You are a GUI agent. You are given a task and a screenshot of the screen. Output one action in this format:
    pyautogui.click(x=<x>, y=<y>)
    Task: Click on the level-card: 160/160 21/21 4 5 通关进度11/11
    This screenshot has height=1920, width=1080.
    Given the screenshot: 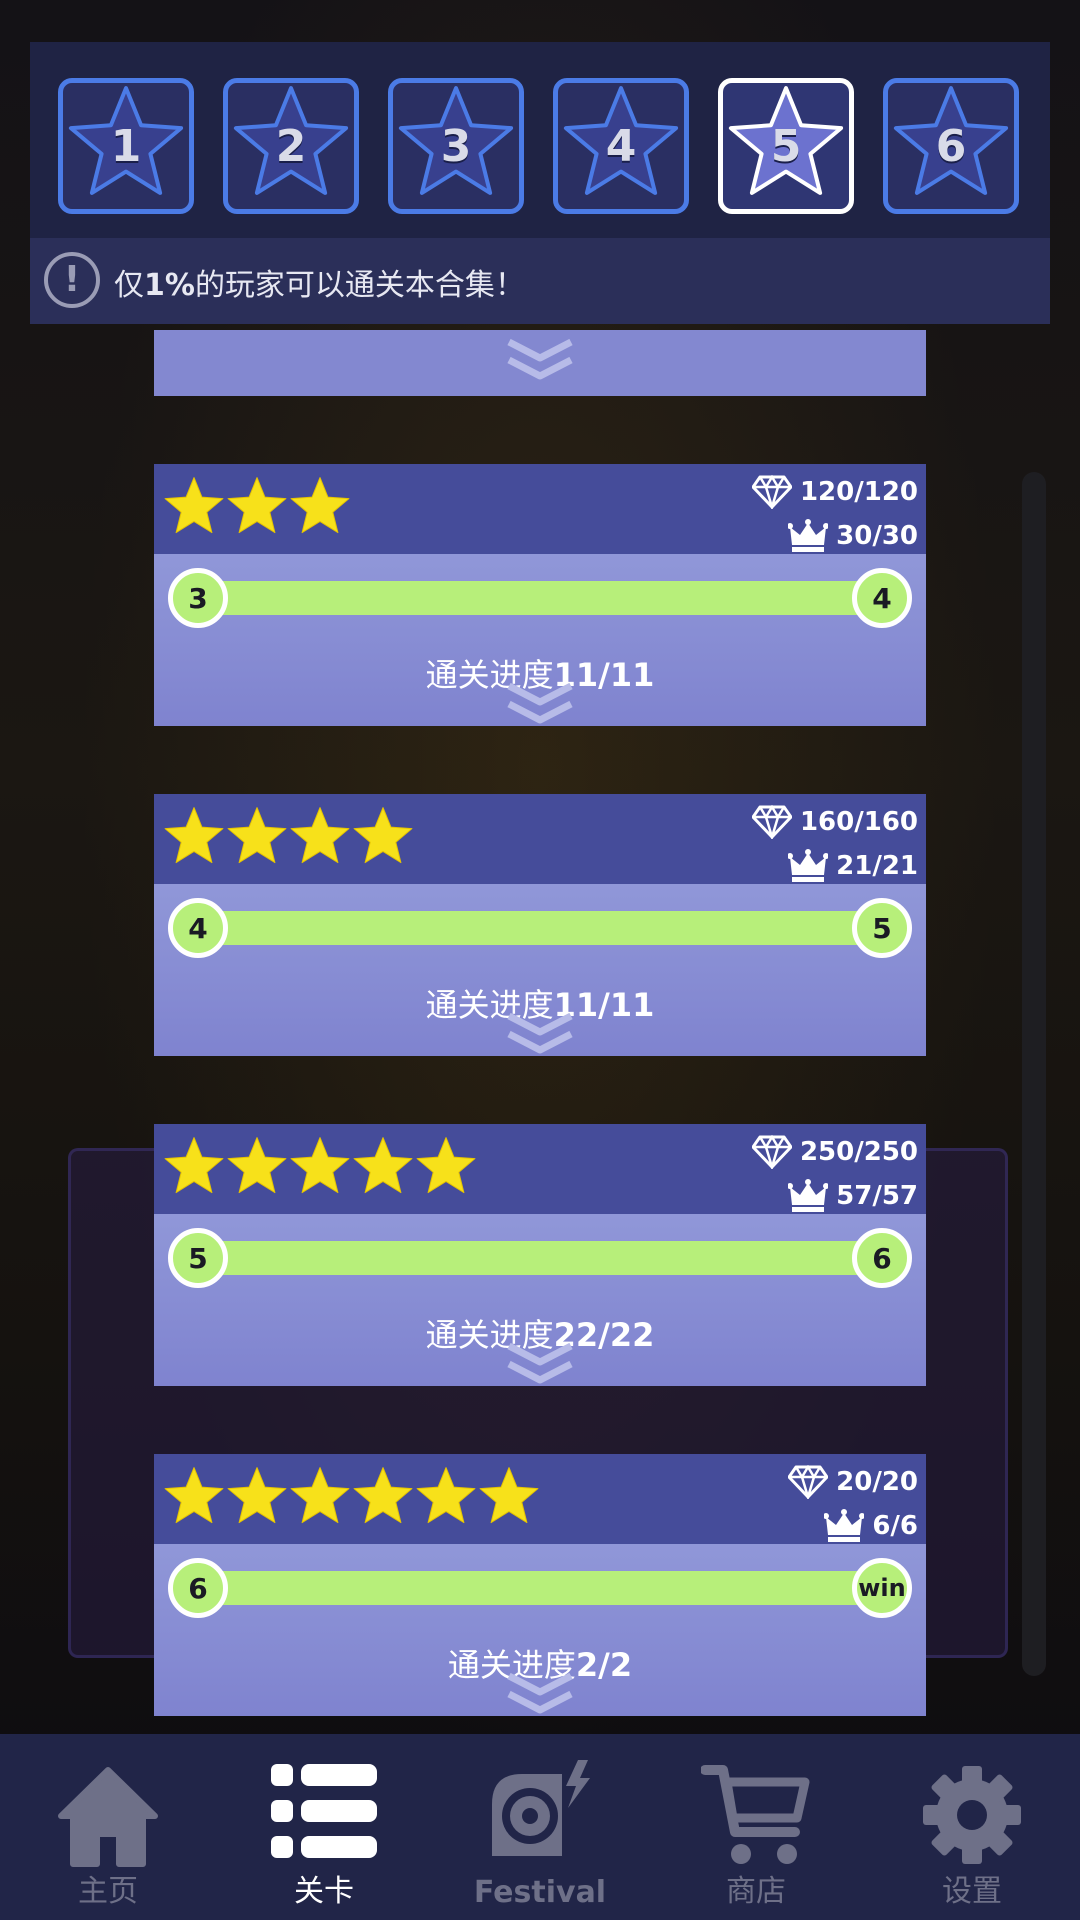 What is the action you would take?
    pyautogui.click(x=540, y=925)
    